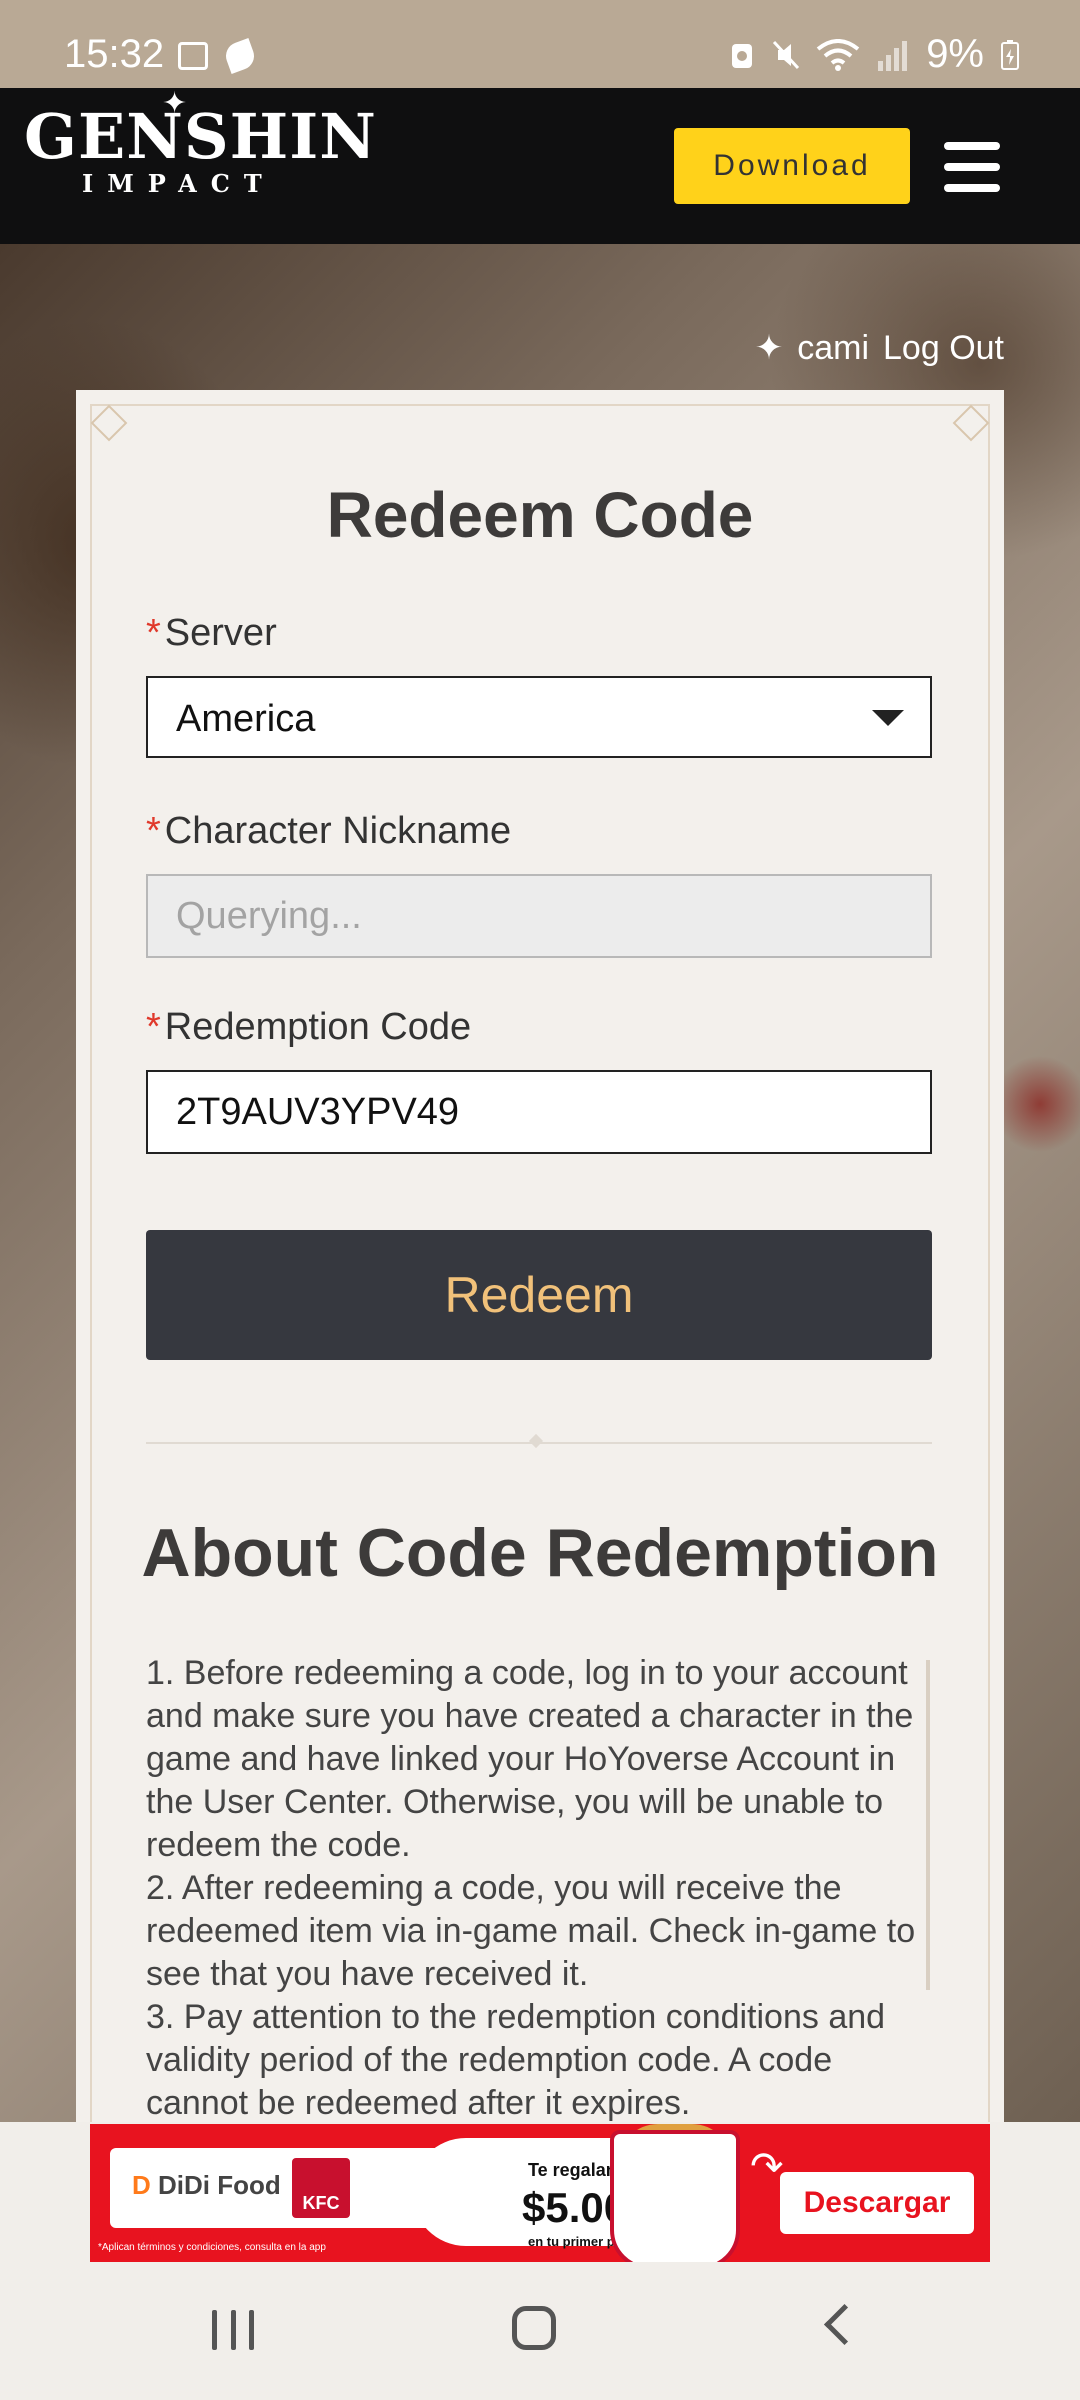 The width and height of the screenshot is (1080, 2400). I want to click on about-scrollbar, so click(928, 1825).